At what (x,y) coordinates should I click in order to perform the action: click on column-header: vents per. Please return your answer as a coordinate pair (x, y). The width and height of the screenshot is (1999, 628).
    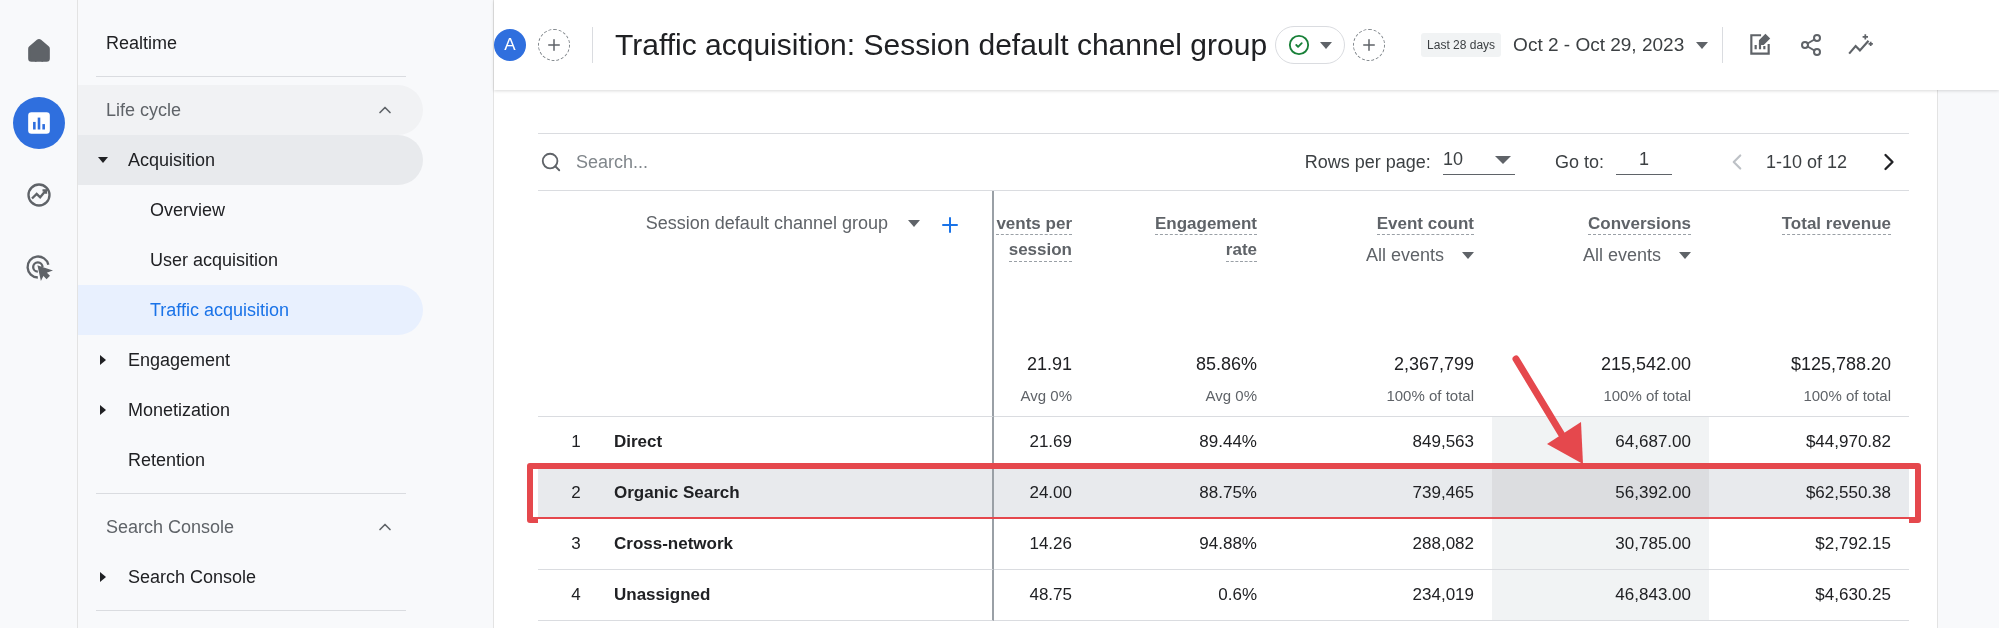
    Looking at the image, I should click on (1034, 224).